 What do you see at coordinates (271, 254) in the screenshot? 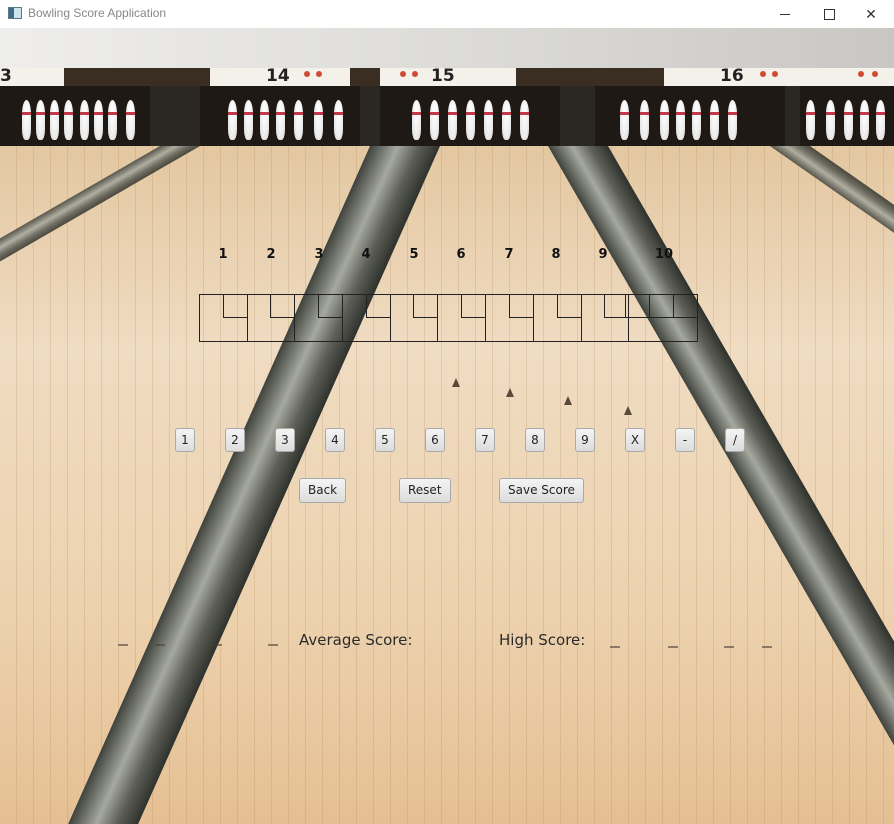
I see `frame-label-2: 2` at bounding box center [271, 254].